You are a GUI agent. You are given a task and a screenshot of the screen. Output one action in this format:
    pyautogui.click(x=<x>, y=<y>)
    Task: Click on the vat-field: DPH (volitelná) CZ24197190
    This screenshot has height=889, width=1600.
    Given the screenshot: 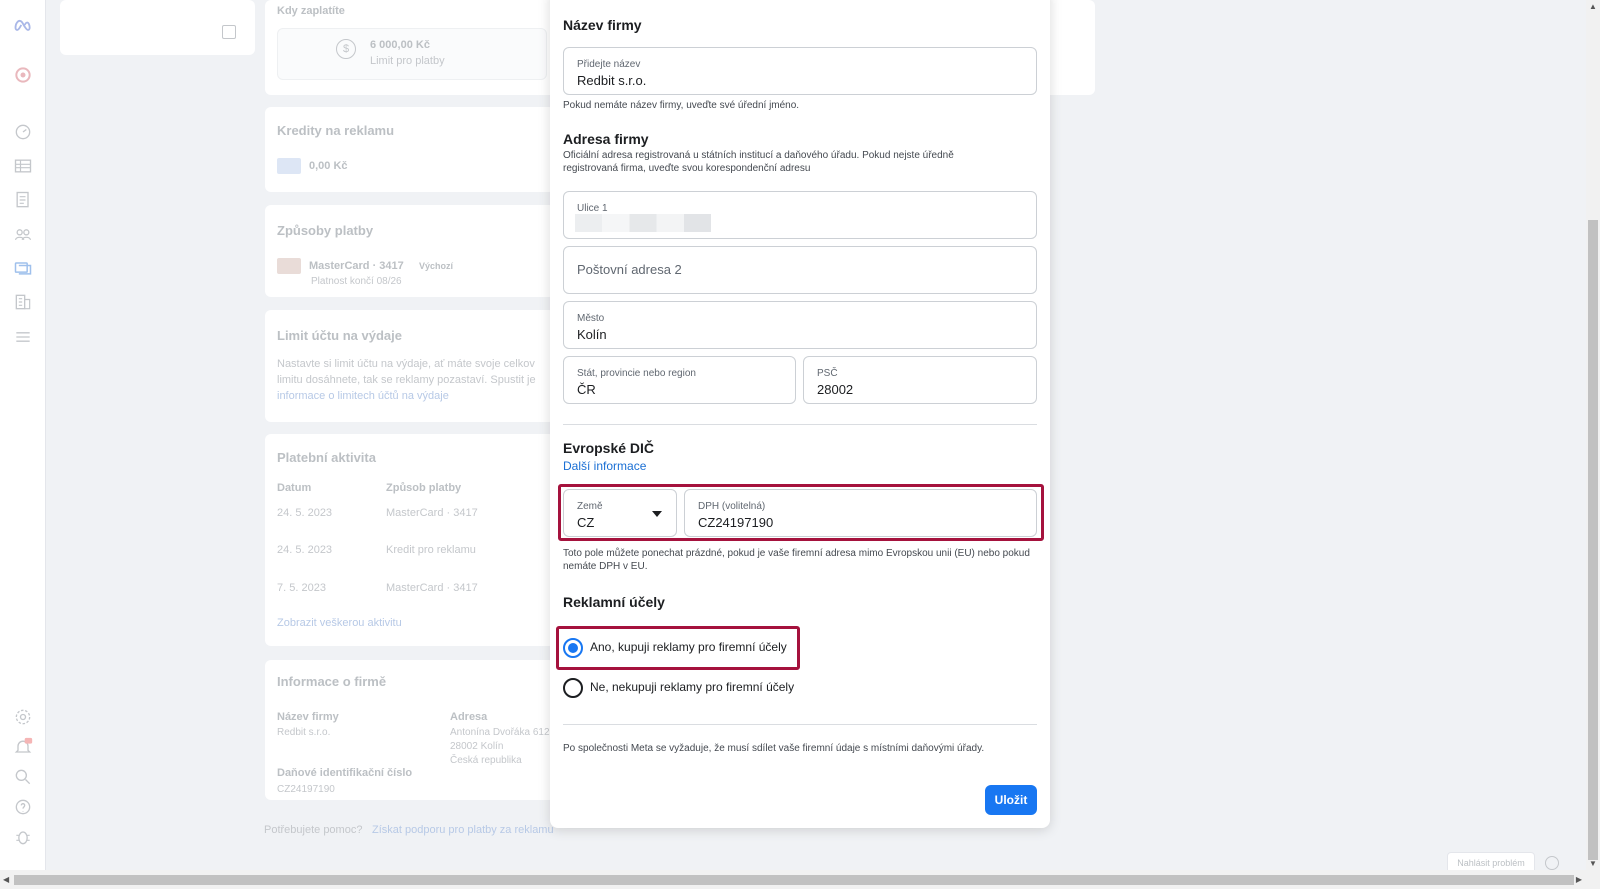 What is the action you would take?
    pyautogui.click(x=860, y=513)
    